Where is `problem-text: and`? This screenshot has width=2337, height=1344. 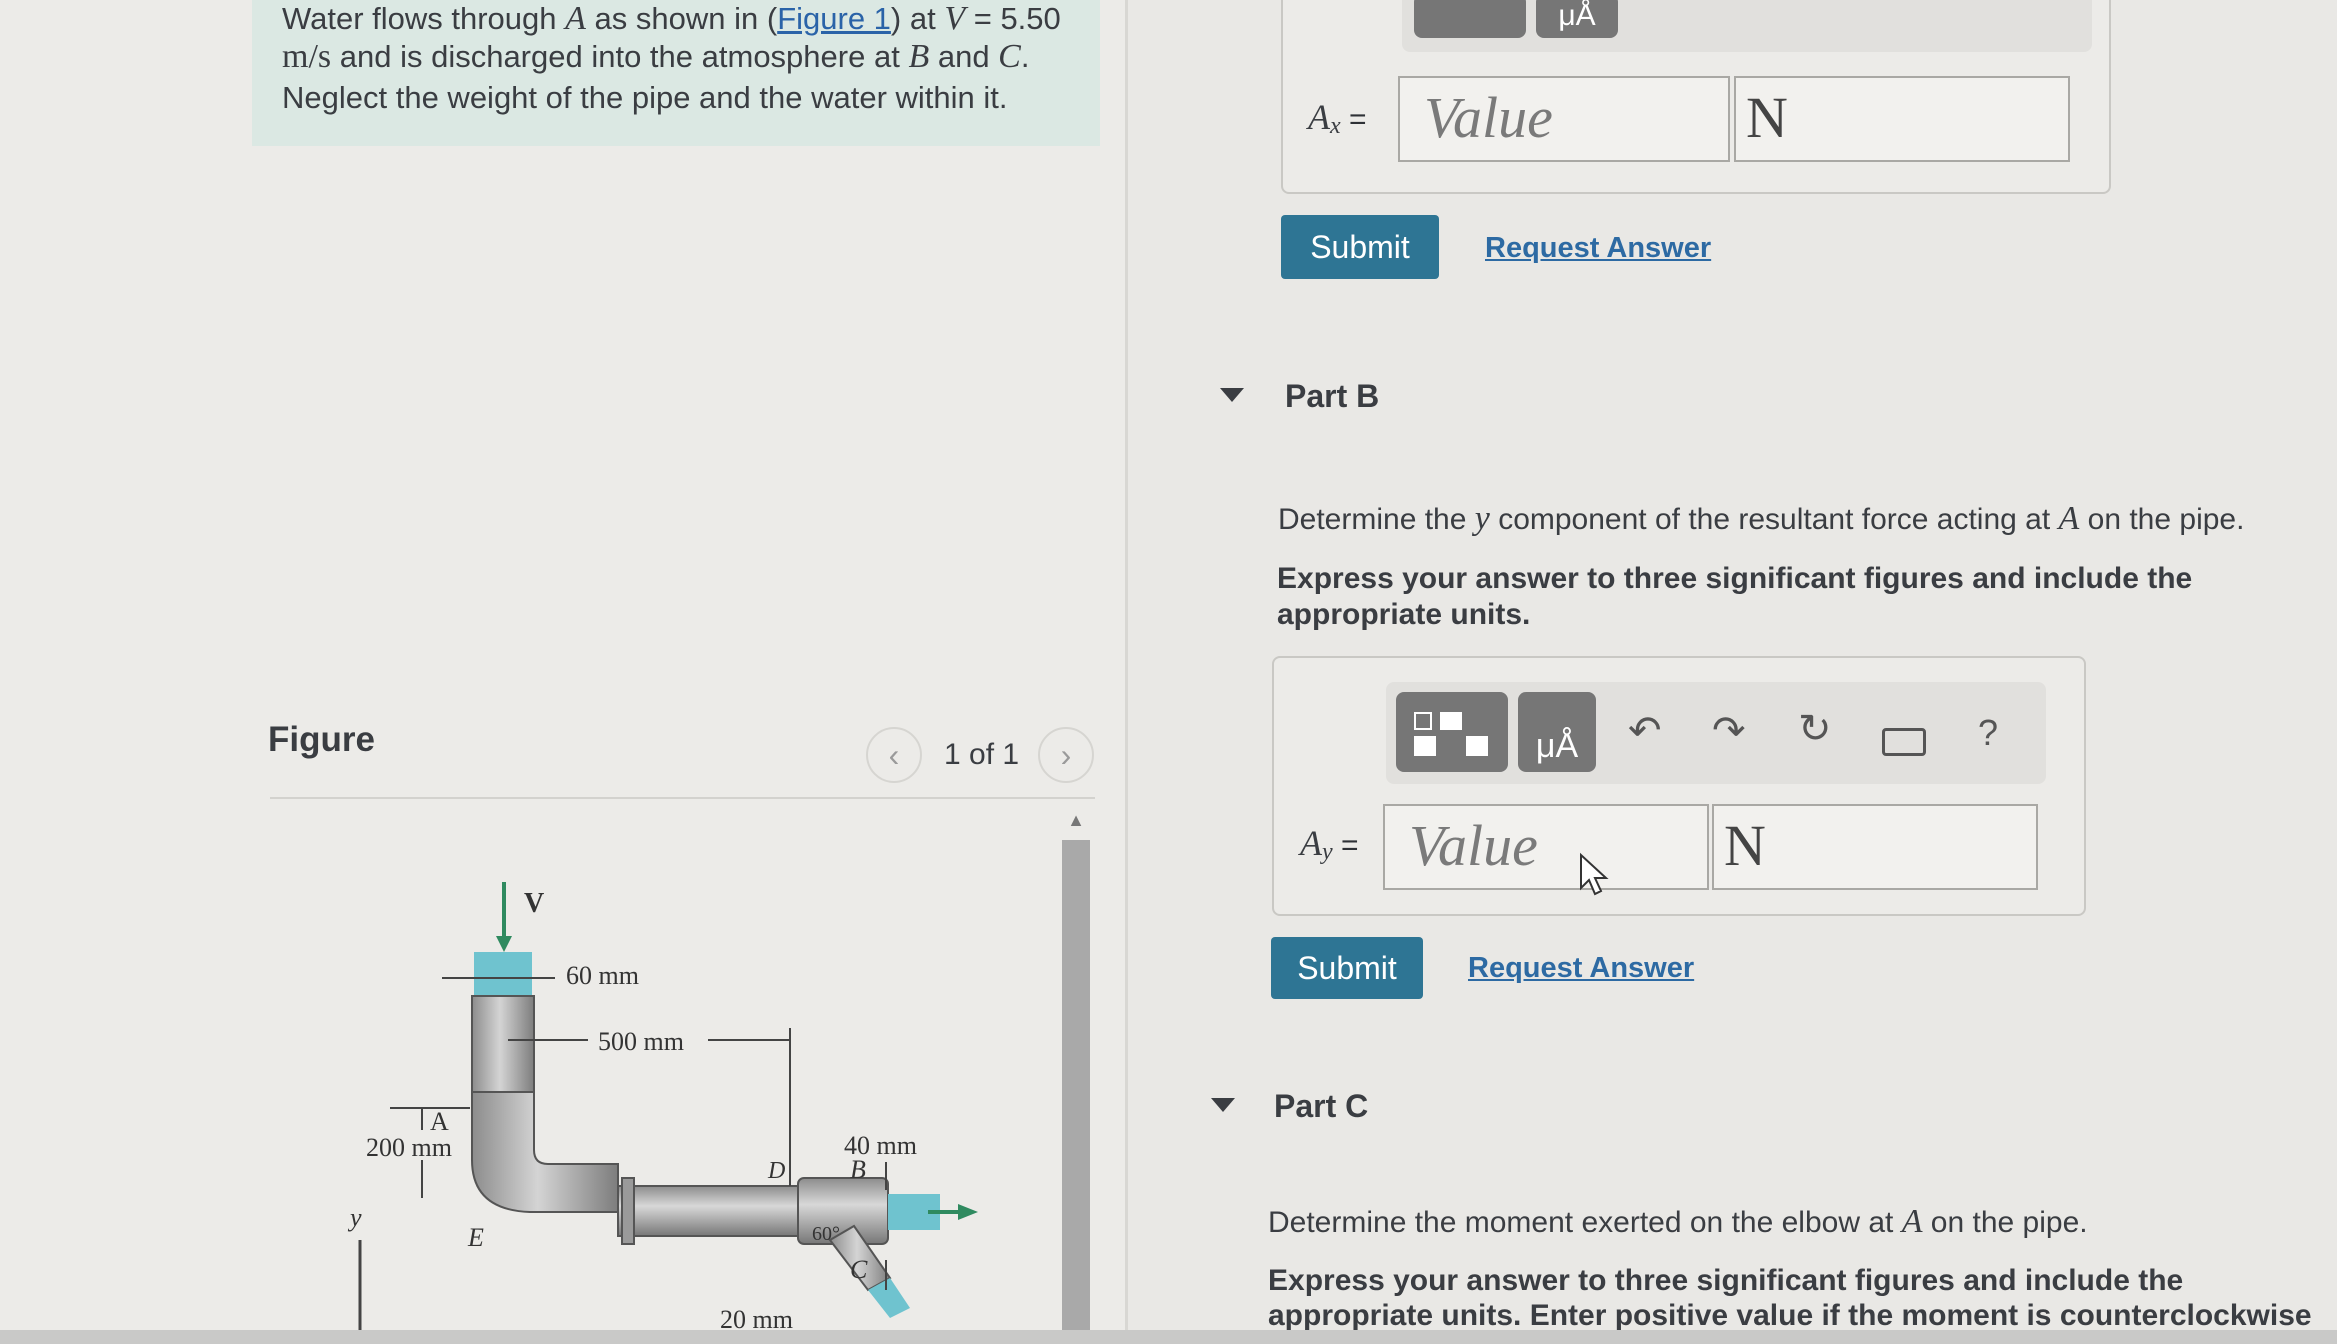 problem-text: and is located at coordinates (964, 56).